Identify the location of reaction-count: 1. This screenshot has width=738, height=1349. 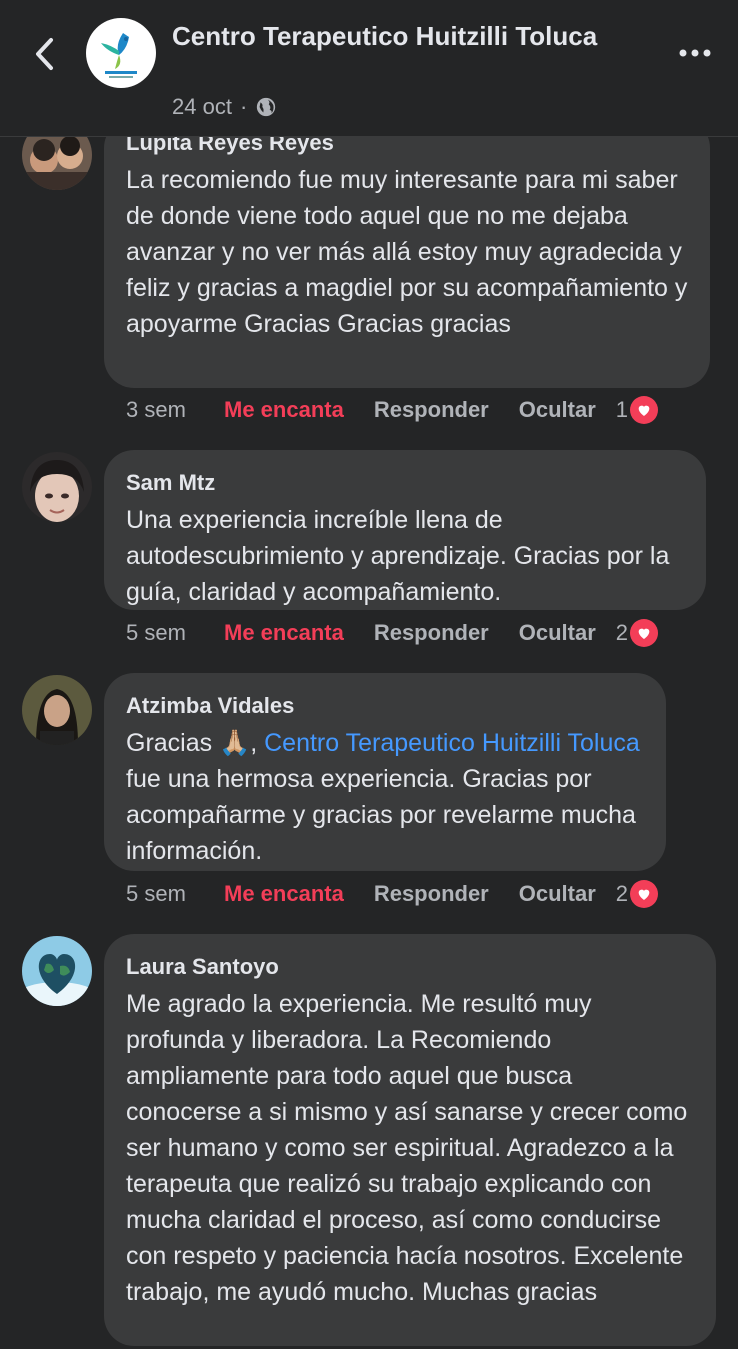
(622, 409).